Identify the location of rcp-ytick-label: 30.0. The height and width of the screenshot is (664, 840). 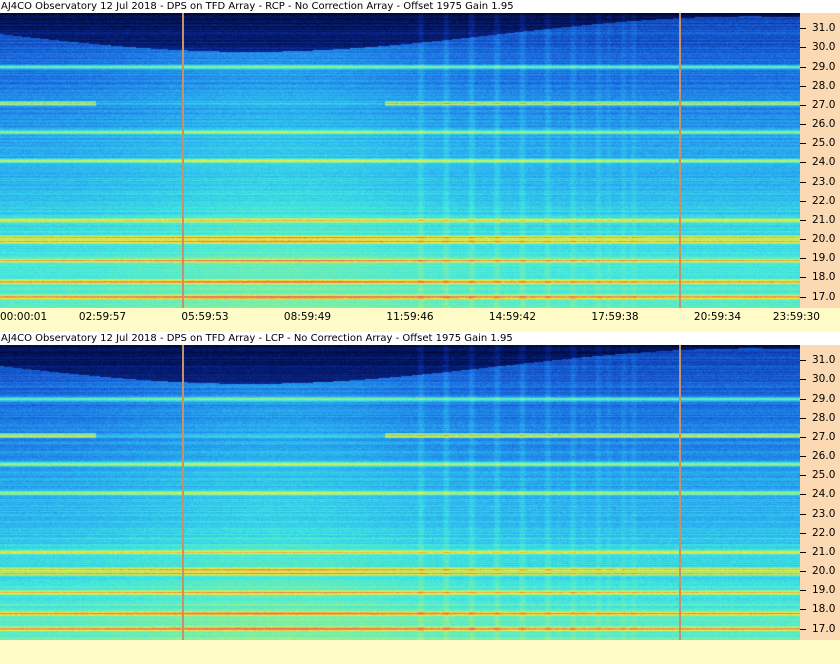
(824, 47).